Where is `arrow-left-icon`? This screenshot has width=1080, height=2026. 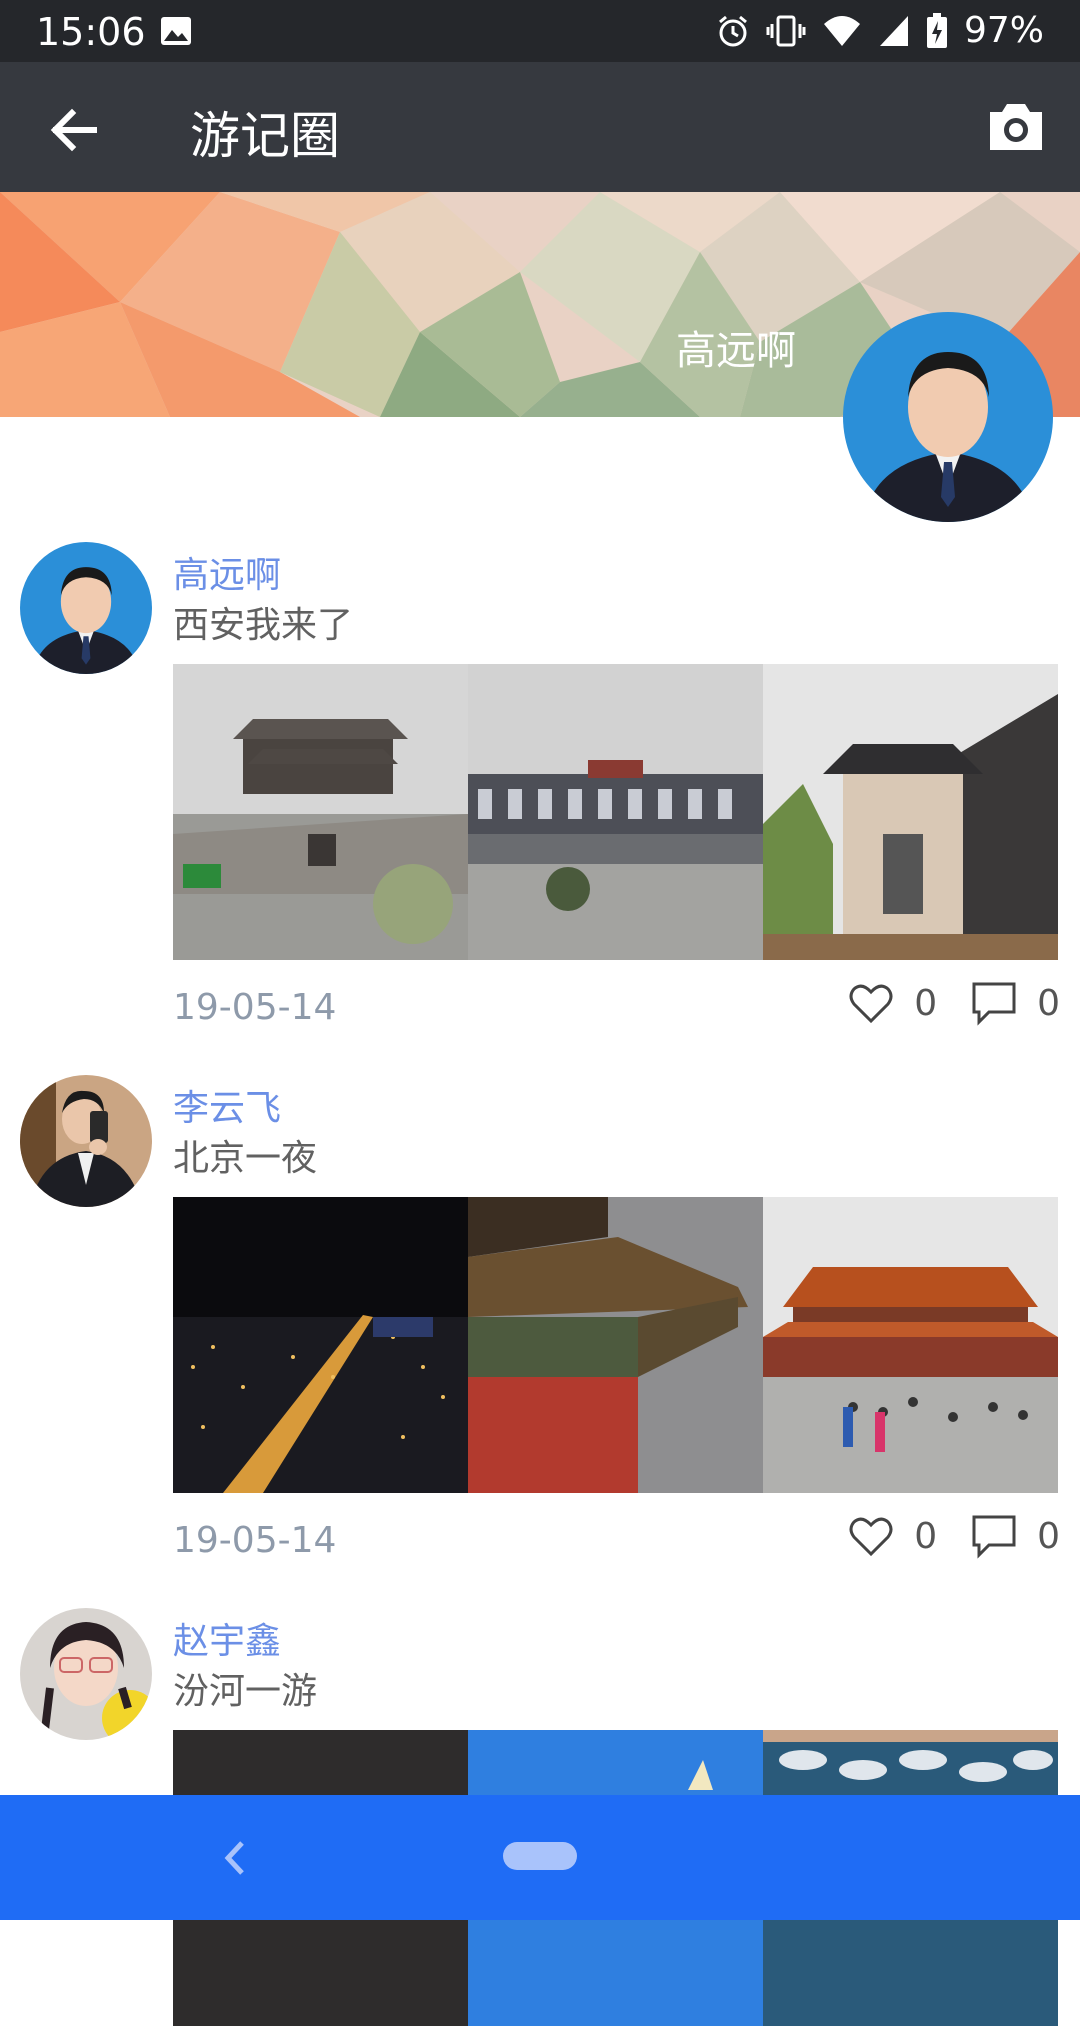
arrow-left-icon is located at coordinates (74, 130).